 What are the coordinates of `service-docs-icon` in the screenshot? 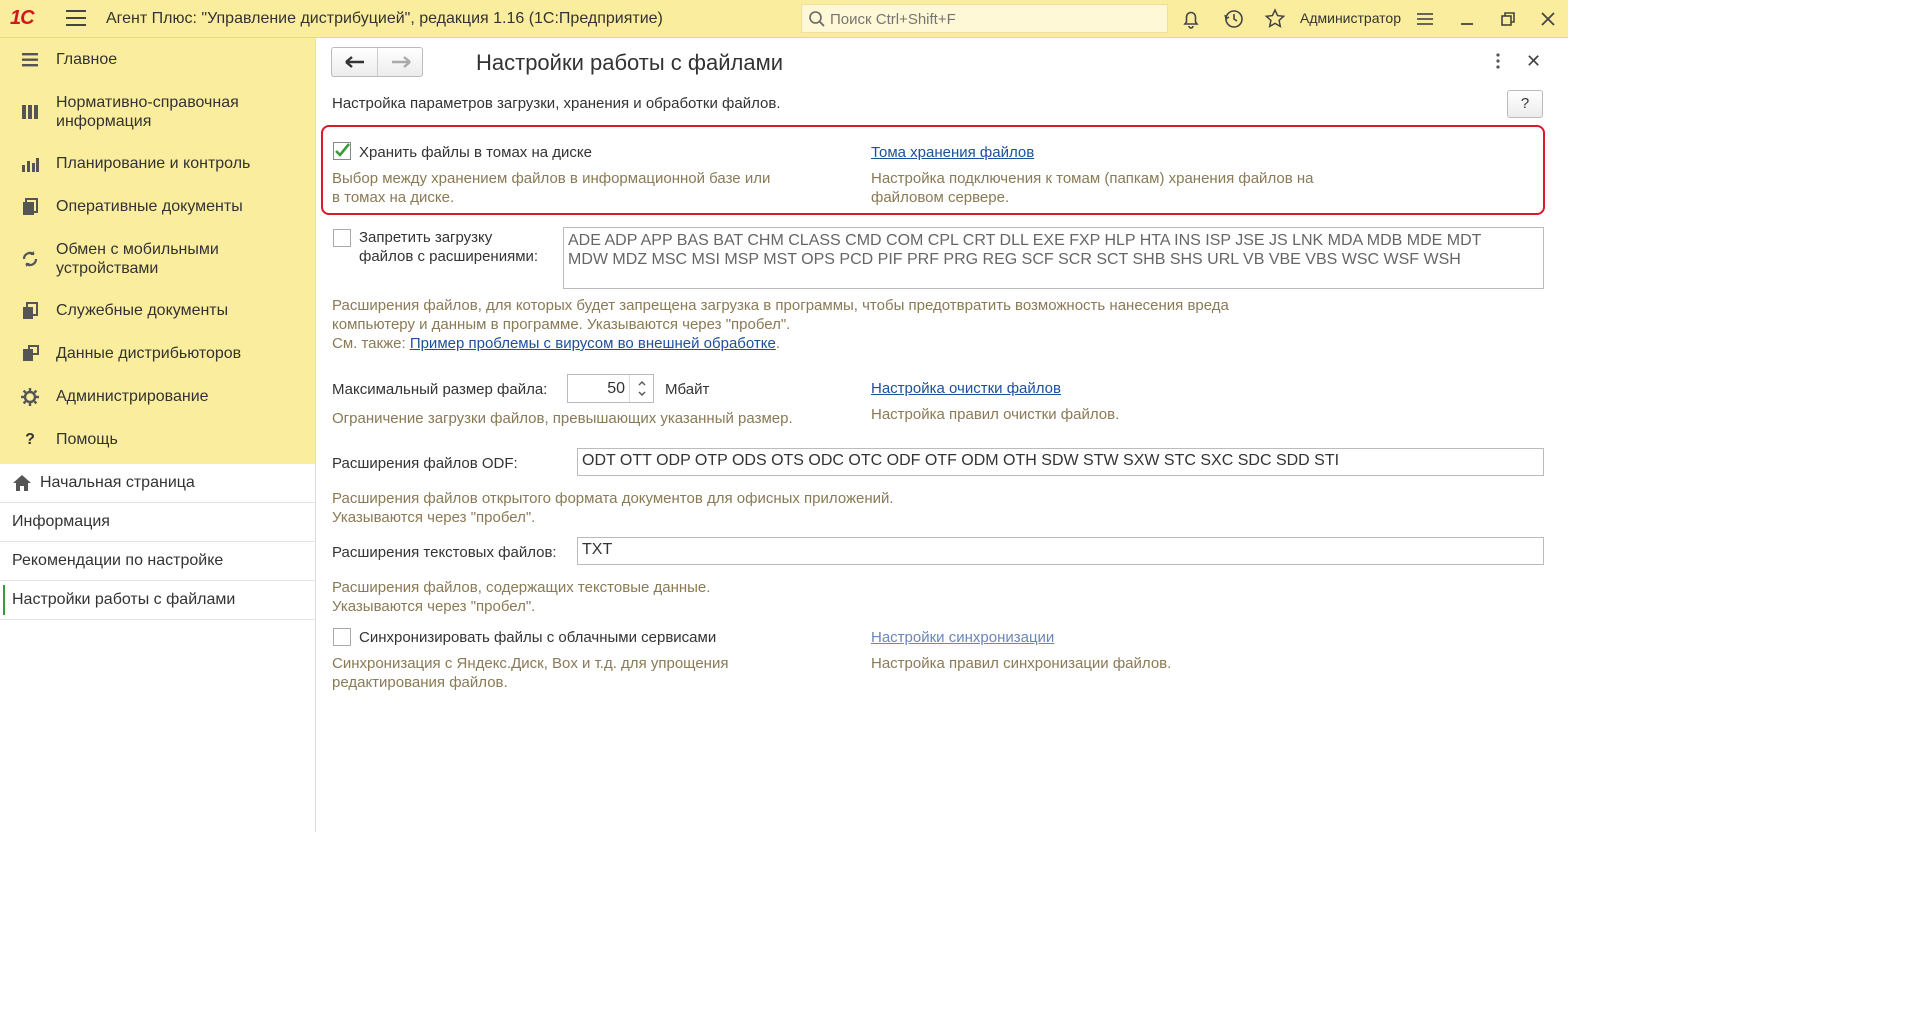 It's located at (30, 310).